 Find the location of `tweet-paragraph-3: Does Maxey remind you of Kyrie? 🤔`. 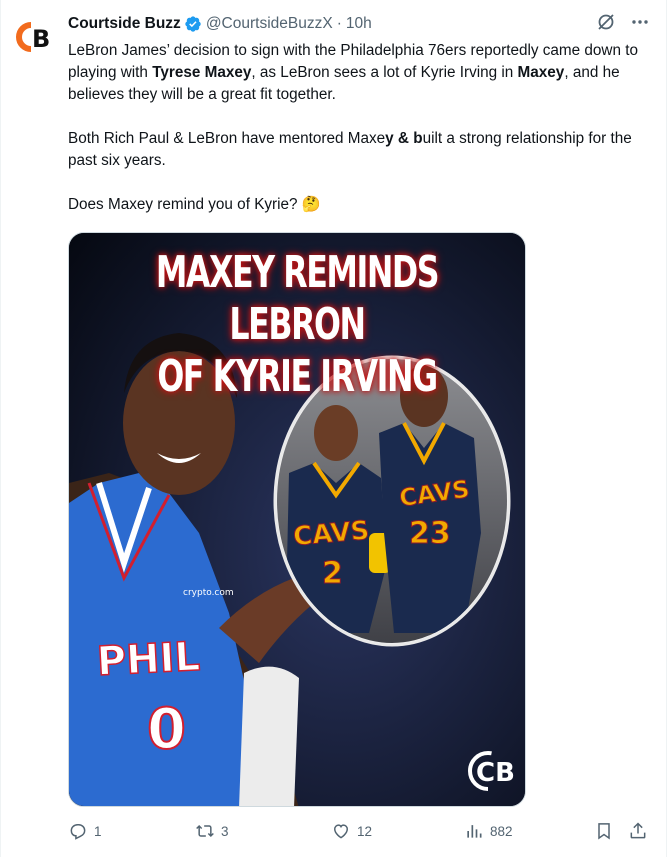

tweet-paragraph-3: Does Maxey remind you of Kyrie? 🤔 is located at coordinates (194, 204).